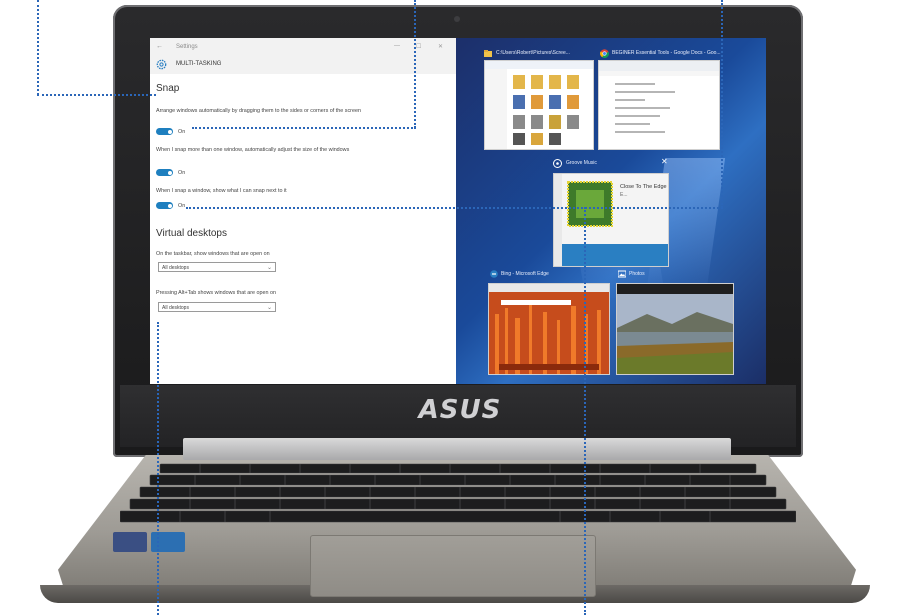 The image size is (899, 615). What do you see at coordinates (488, 53) in the screenshot?
I see `folder-icon` at bounding box center [488, 53].